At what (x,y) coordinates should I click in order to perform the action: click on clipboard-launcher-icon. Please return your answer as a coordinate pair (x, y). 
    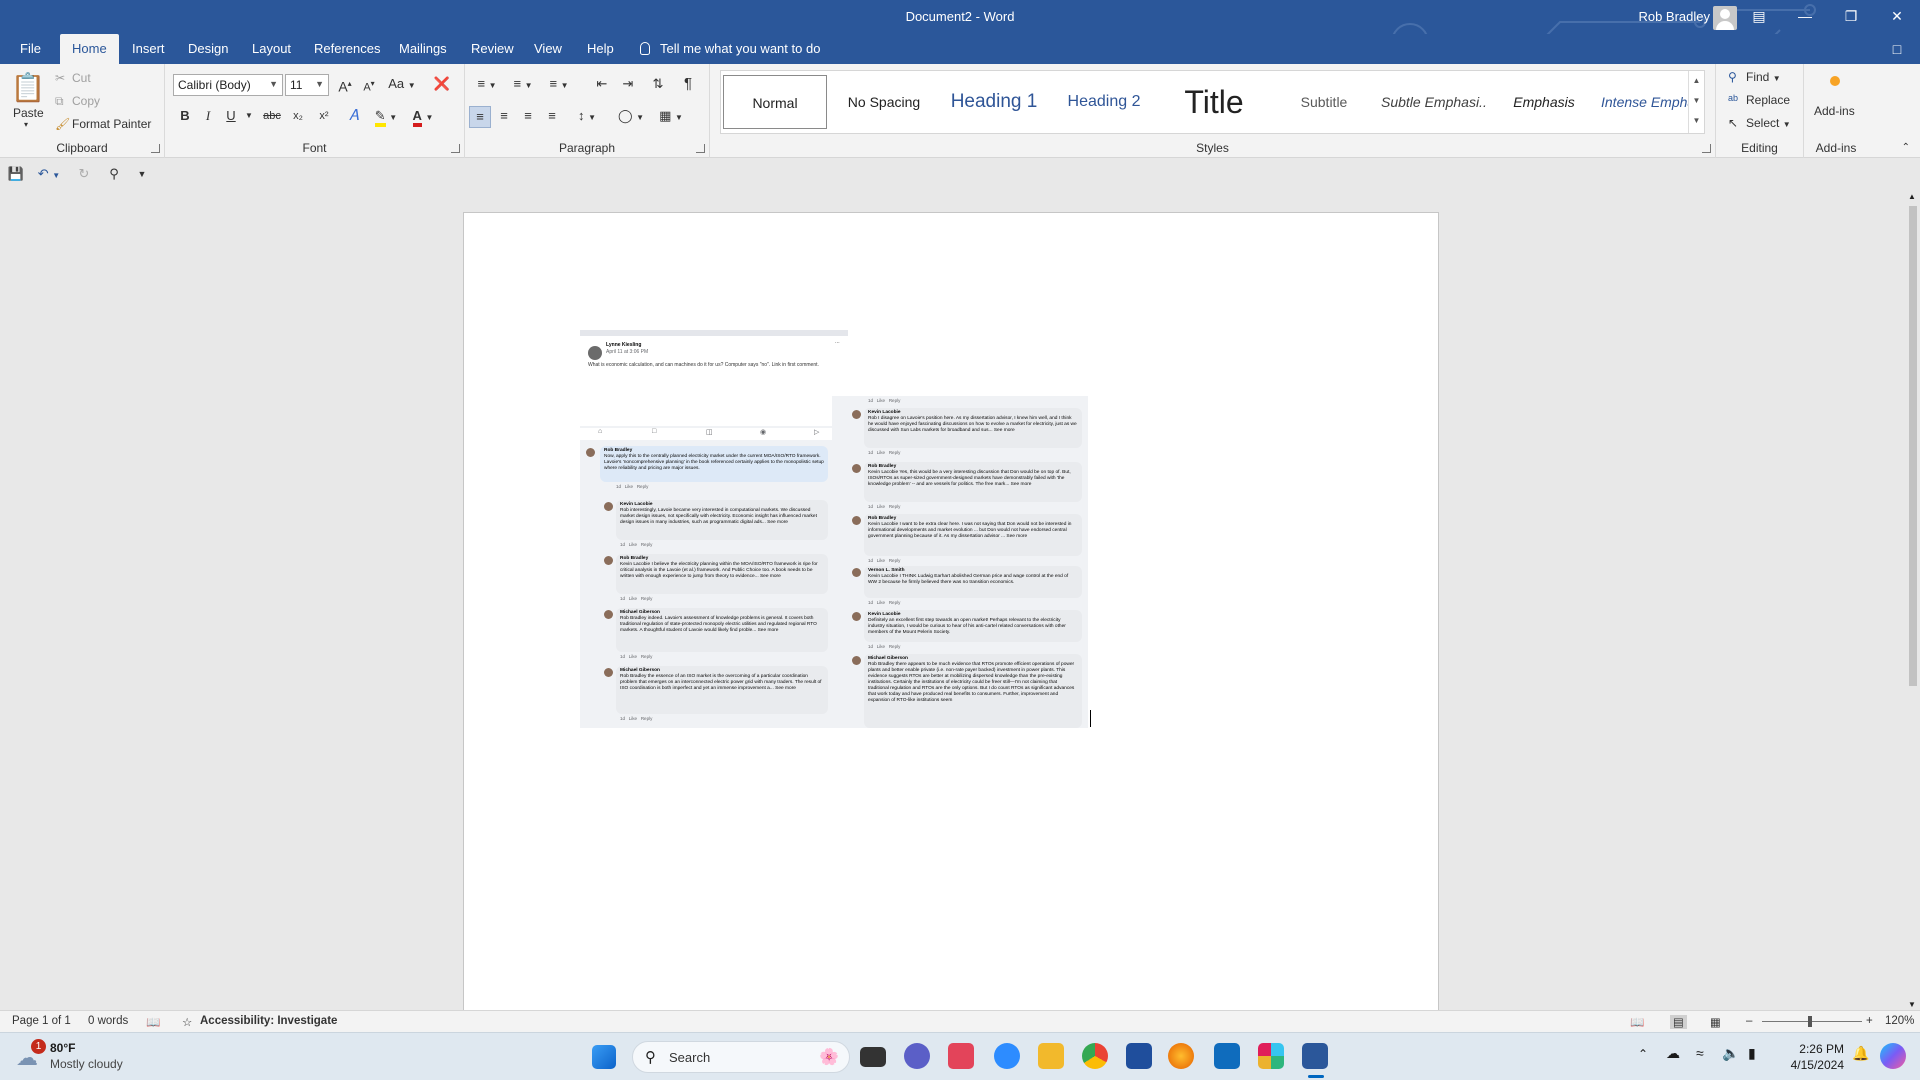
    Looking at the image, I should click on (155, 148).